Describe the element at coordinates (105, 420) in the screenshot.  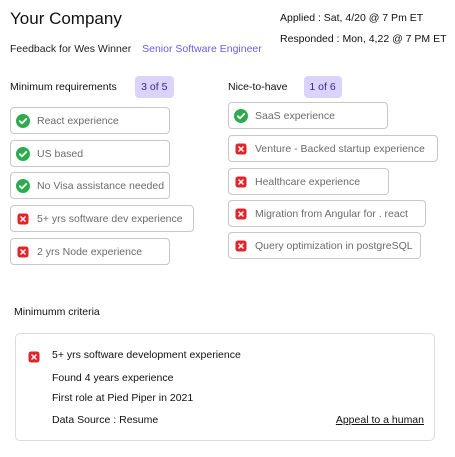
I see `criteria-data-source: Data Source : Resume` at that location.